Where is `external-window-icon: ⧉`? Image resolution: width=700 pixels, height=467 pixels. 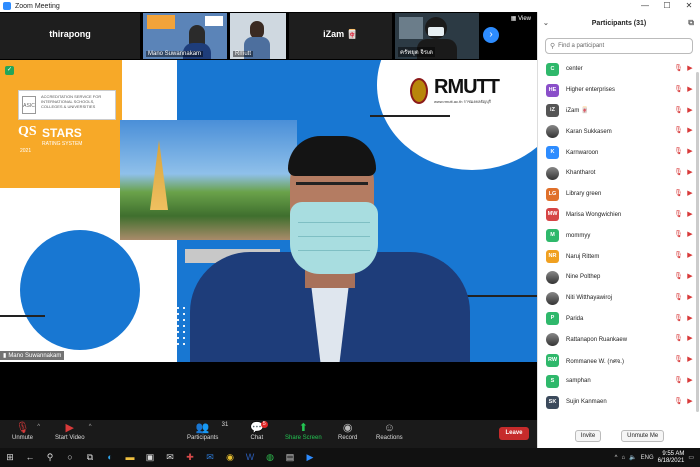
external-window-icon: ⧉ is located at coordinates (691, 23).